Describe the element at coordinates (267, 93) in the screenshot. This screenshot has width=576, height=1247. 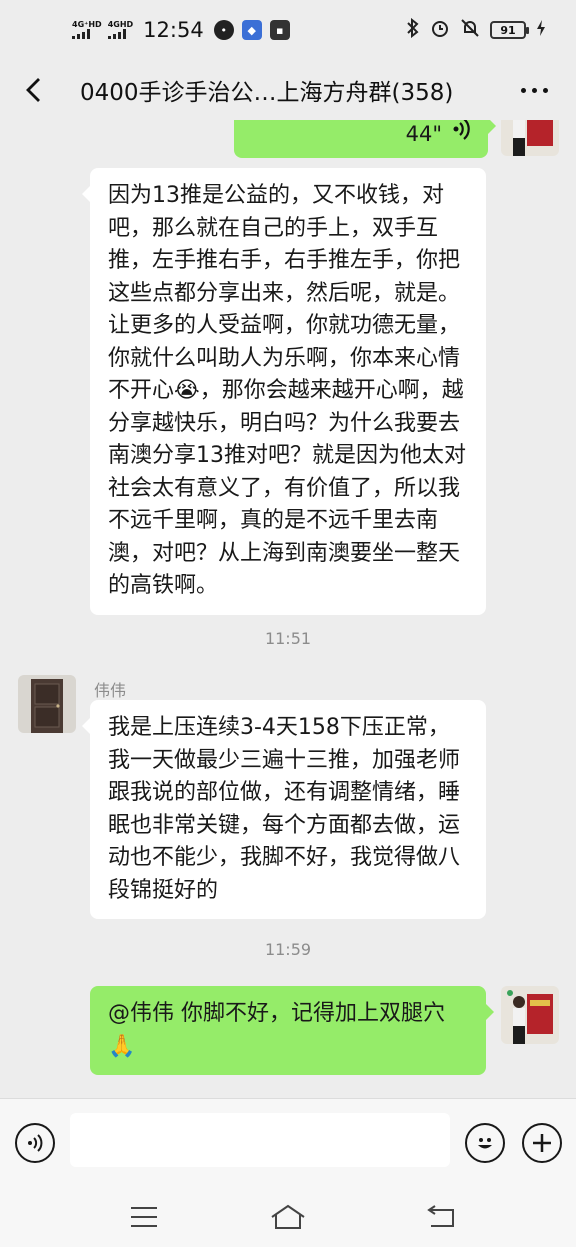
I see `chat-title: 0400手诊手治公…上海方舟群(358)` at that location.